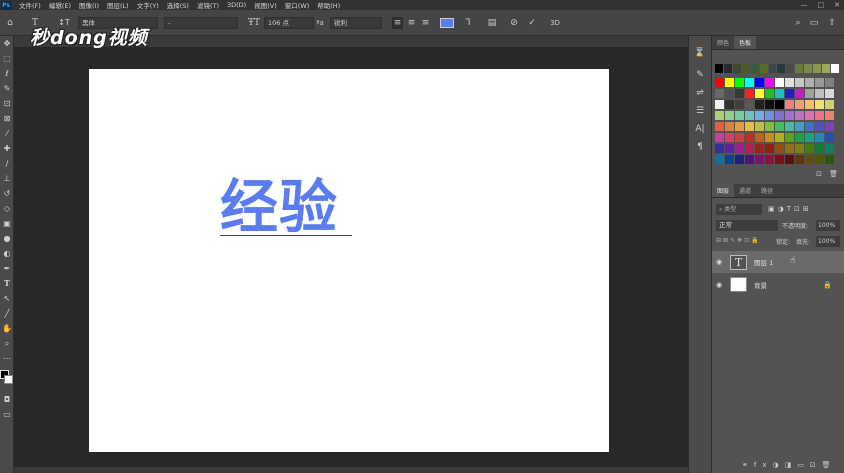 The image size is (844, 473). Describe the element at coordinates (798, 23) in the screenshot. I see `search-icon: ⌕` at that location.